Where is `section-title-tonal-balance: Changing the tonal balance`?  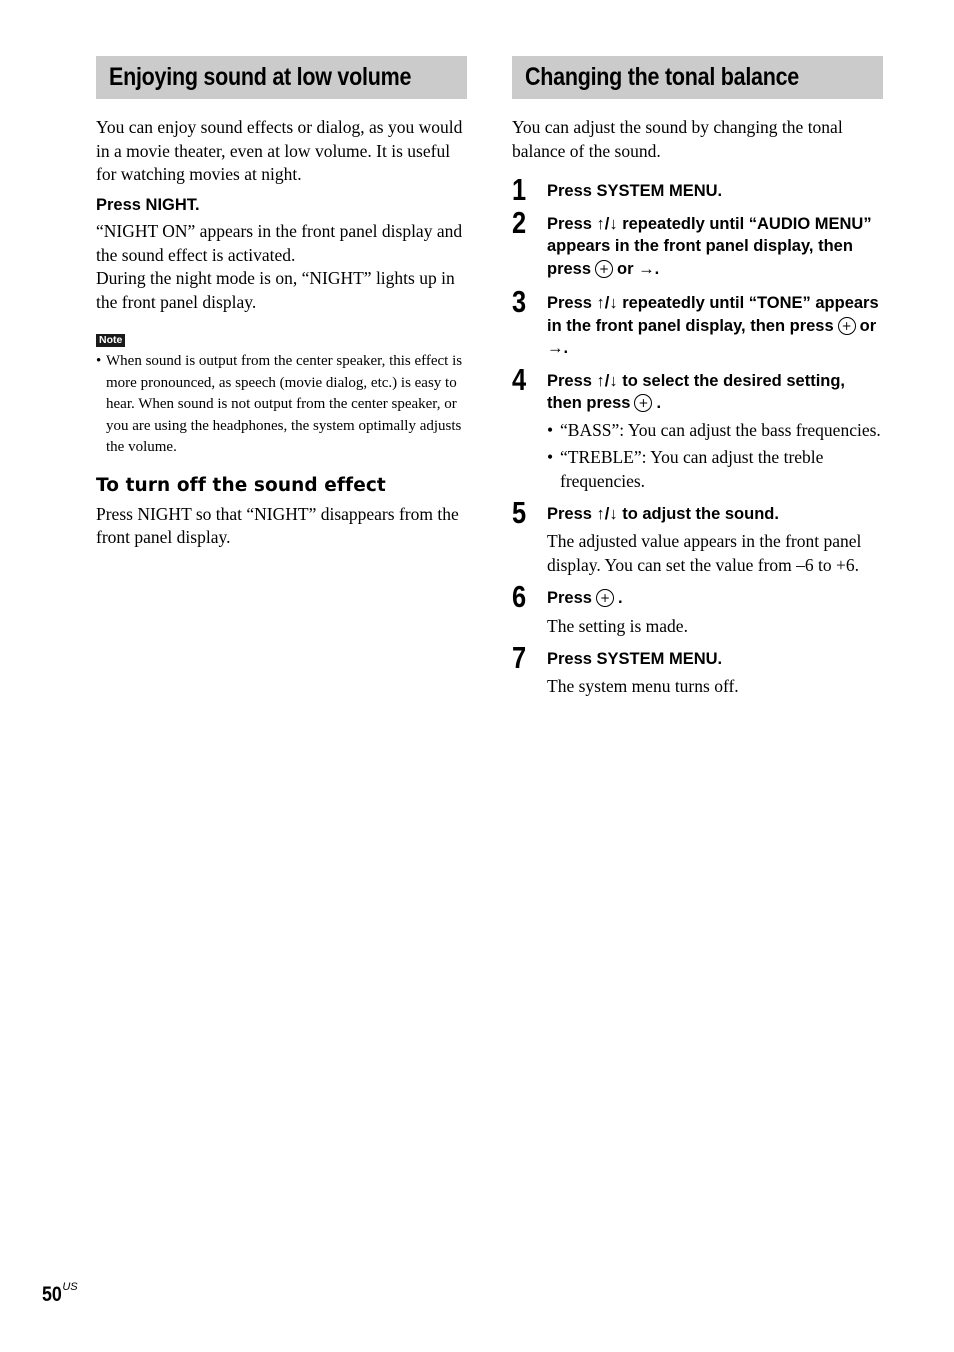 section-title-tonal-balance: Changing the tonal balance is located at coordinates (697, 77).